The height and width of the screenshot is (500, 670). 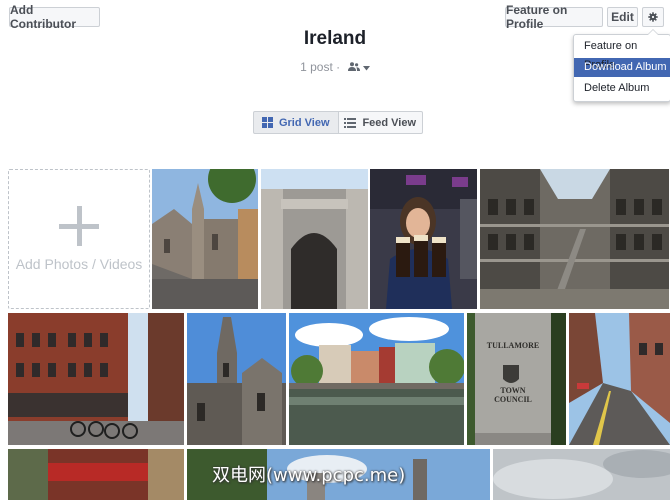 I want to click on feature-on-profile-button: Feature on Profile, so click(x=554, y=17).